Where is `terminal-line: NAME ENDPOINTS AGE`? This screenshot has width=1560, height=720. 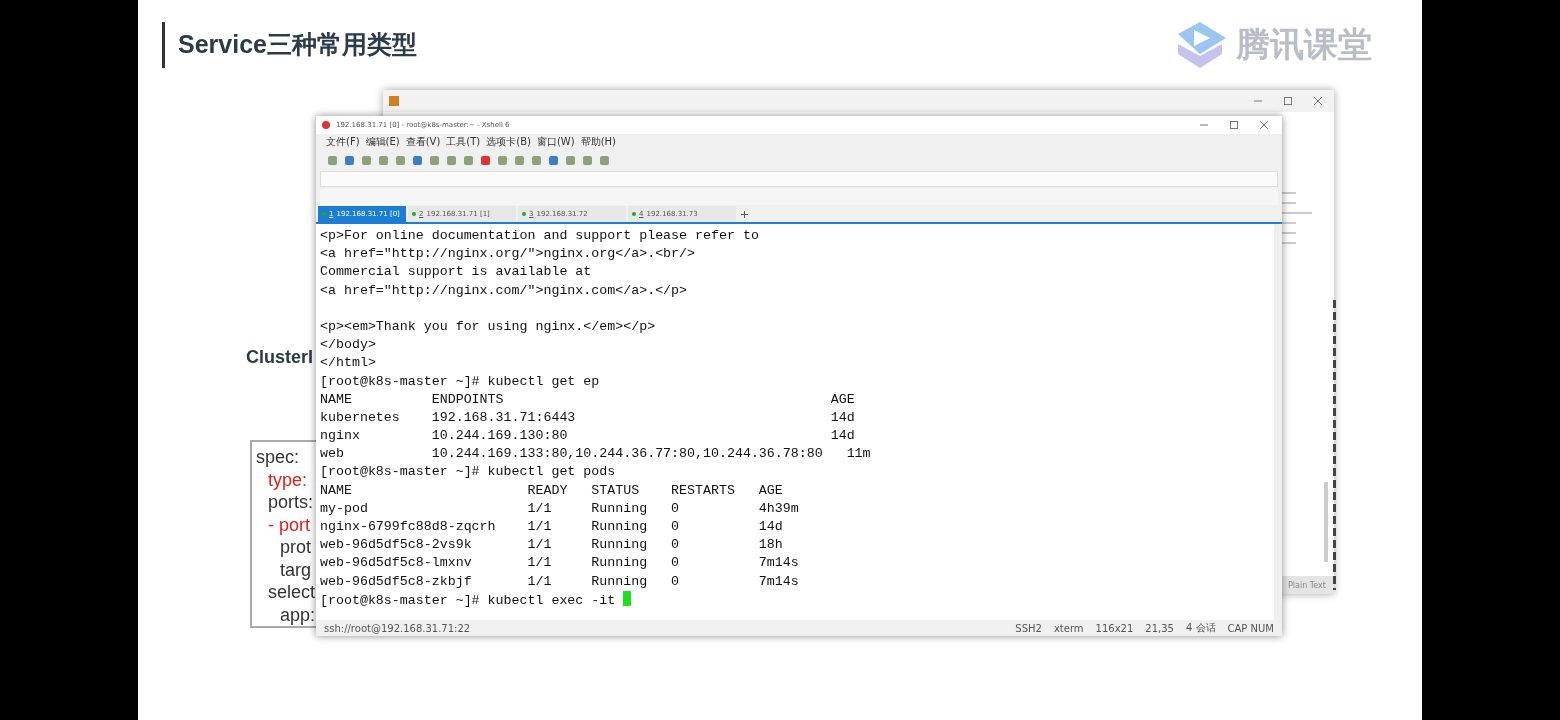 terminal-line: NAME ENDPOINTS AGE is located at coordinates (588, 399).